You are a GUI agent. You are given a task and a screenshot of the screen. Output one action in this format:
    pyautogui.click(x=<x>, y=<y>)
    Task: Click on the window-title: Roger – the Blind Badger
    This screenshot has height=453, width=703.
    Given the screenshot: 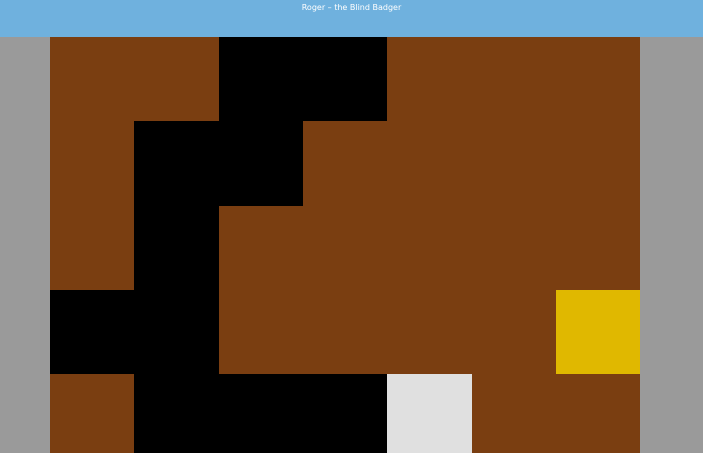 What is the action you would take?
    pyautogui.click(x=351, y=7)
    